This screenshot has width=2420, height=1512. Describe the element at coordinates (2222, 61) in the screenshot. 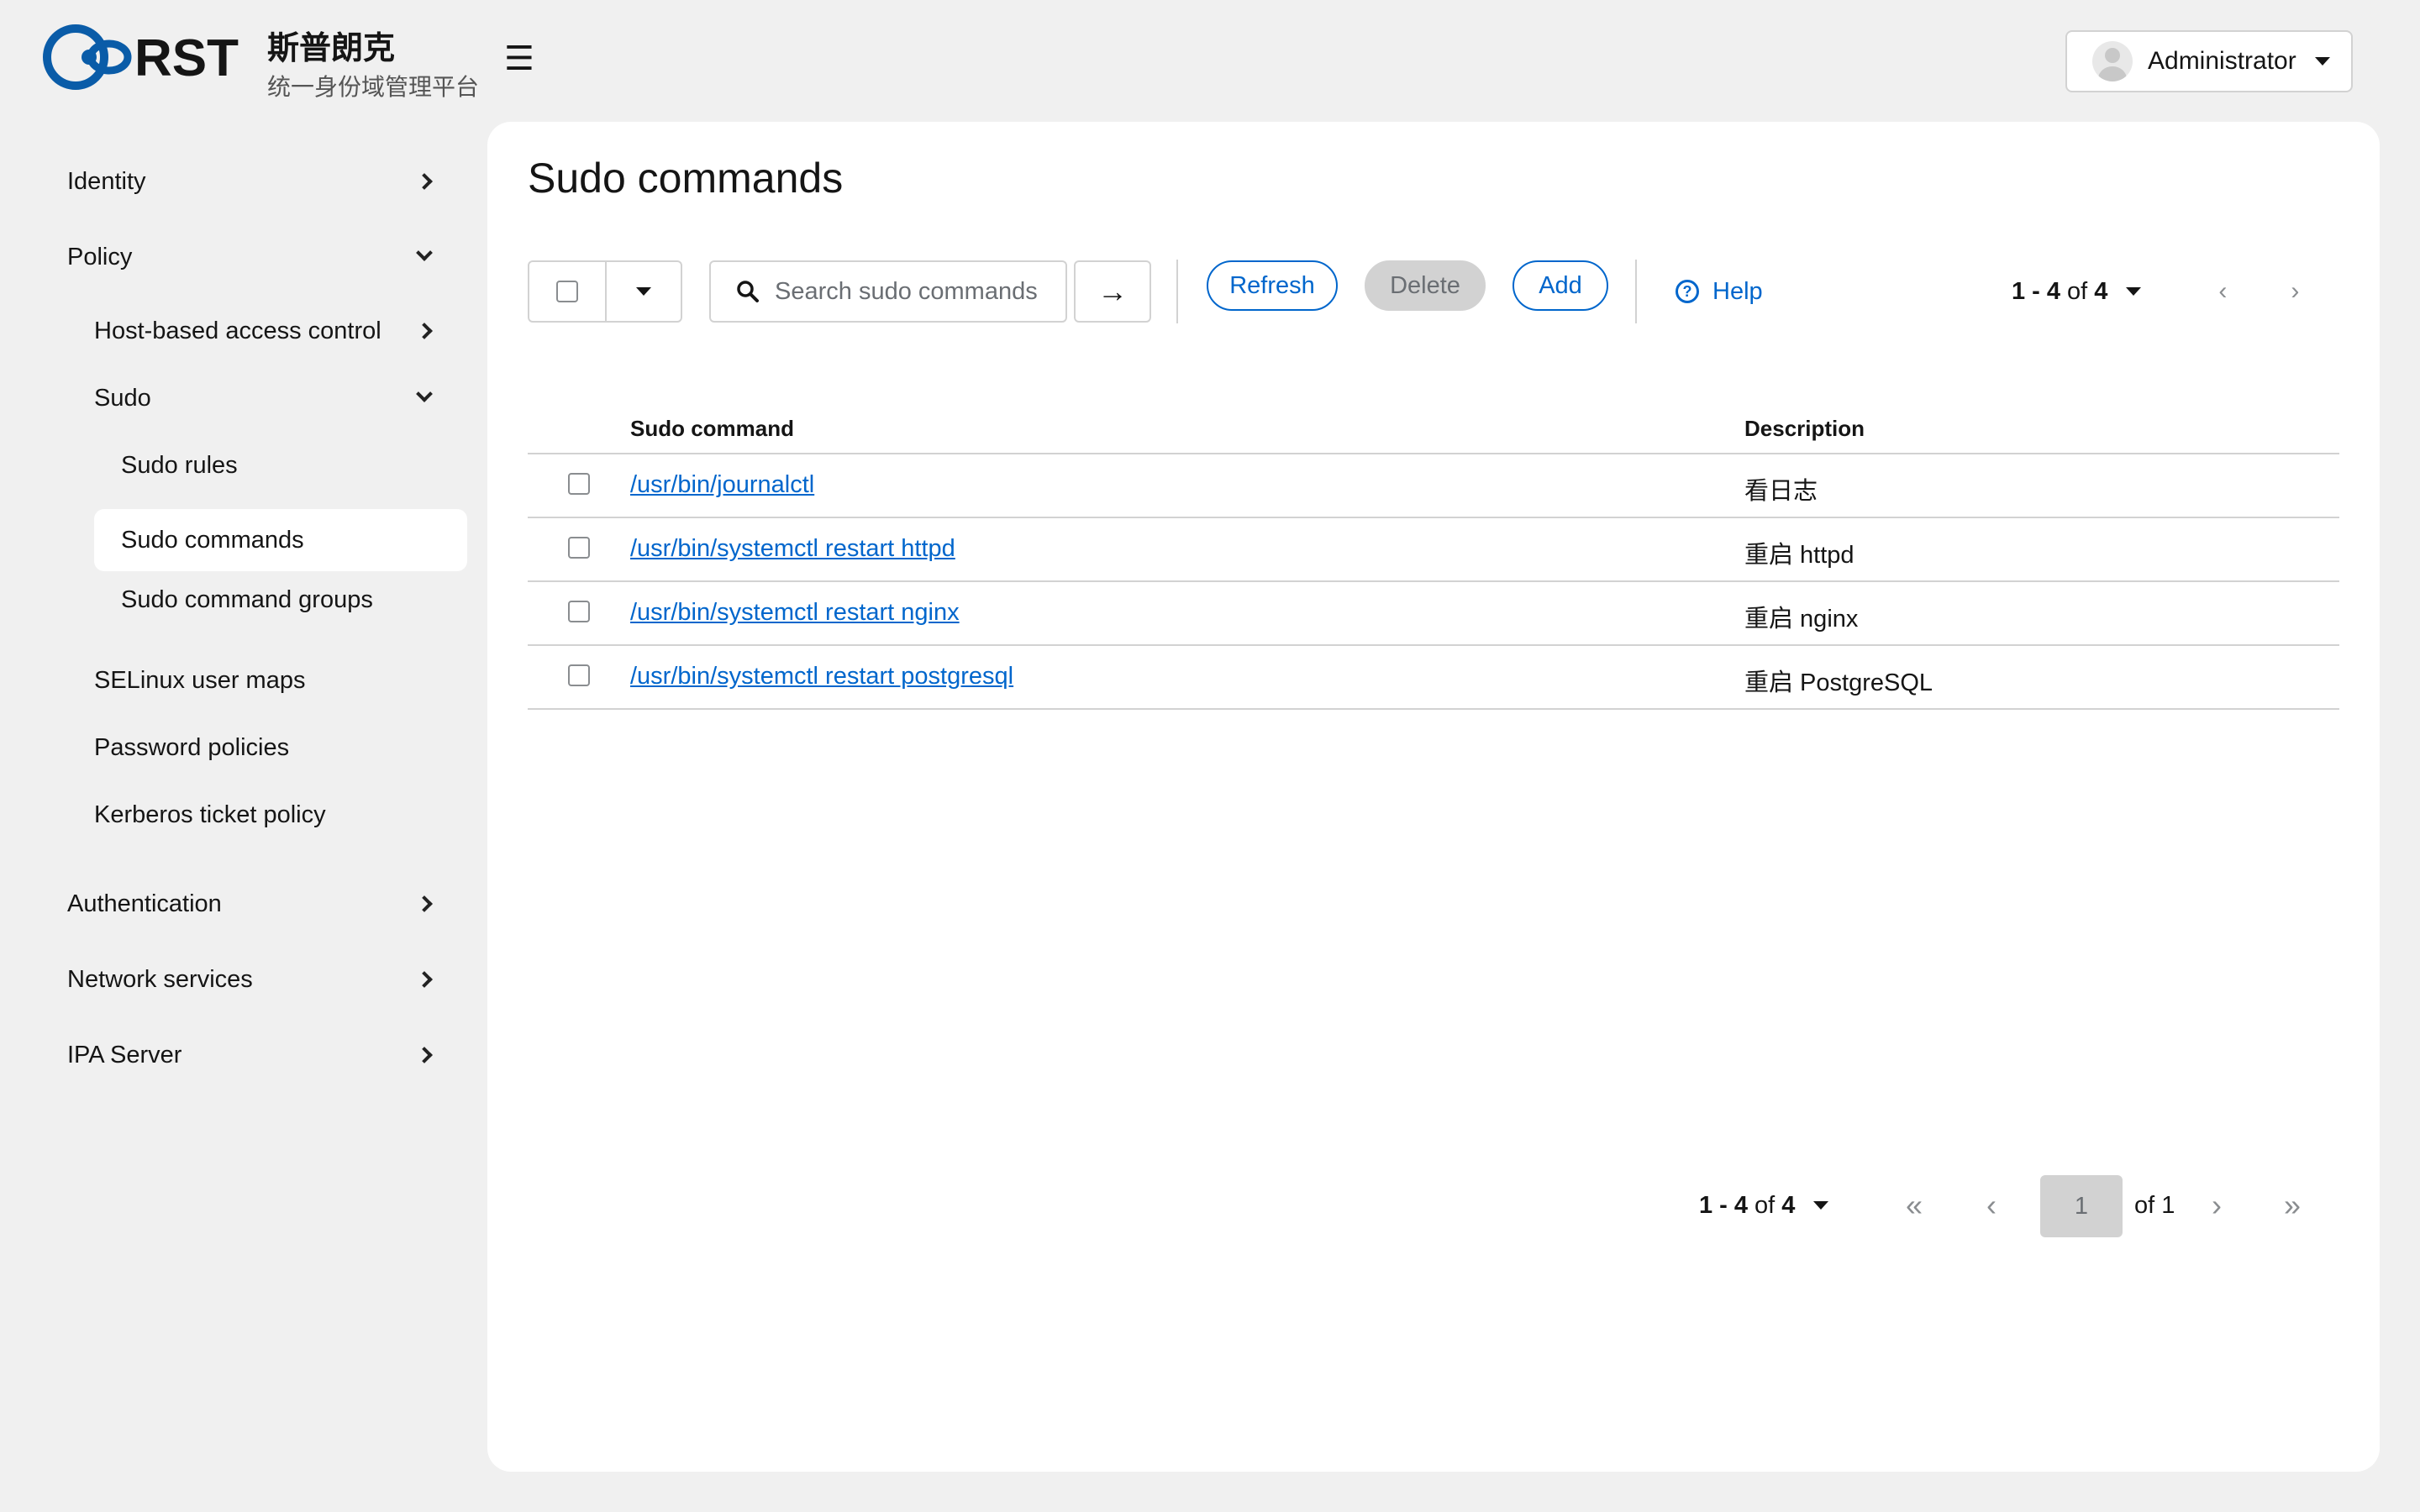

I see `user-name: Administrator` at that location.